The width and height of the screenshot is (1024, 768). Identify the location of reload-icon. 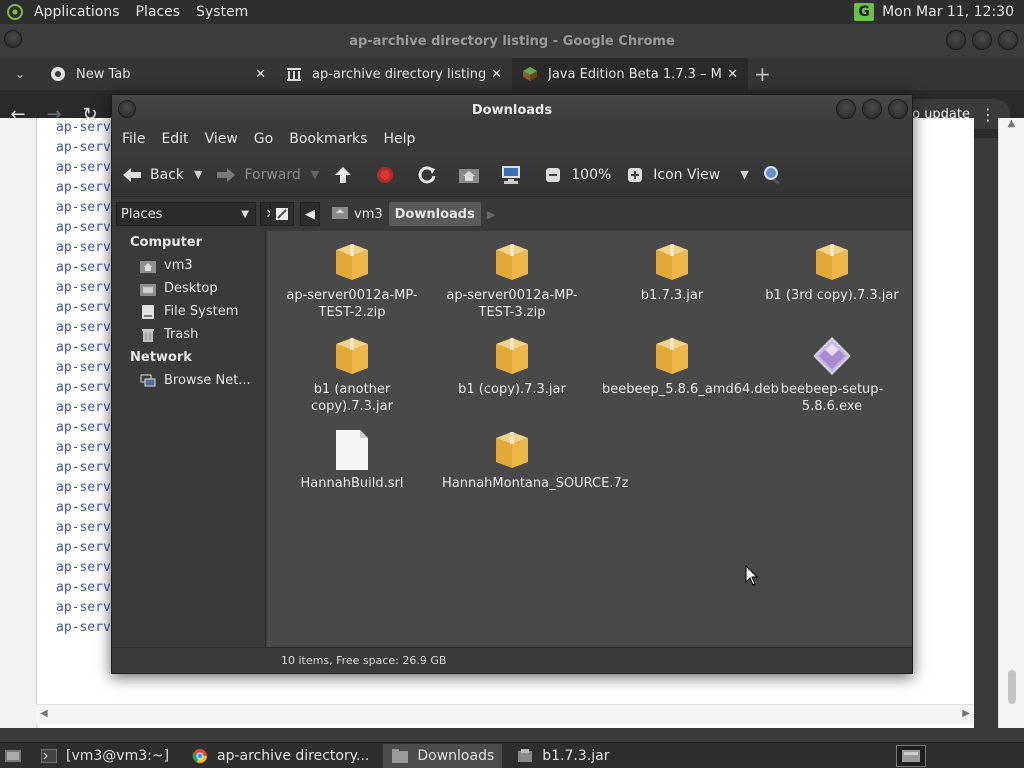
(427, 175).